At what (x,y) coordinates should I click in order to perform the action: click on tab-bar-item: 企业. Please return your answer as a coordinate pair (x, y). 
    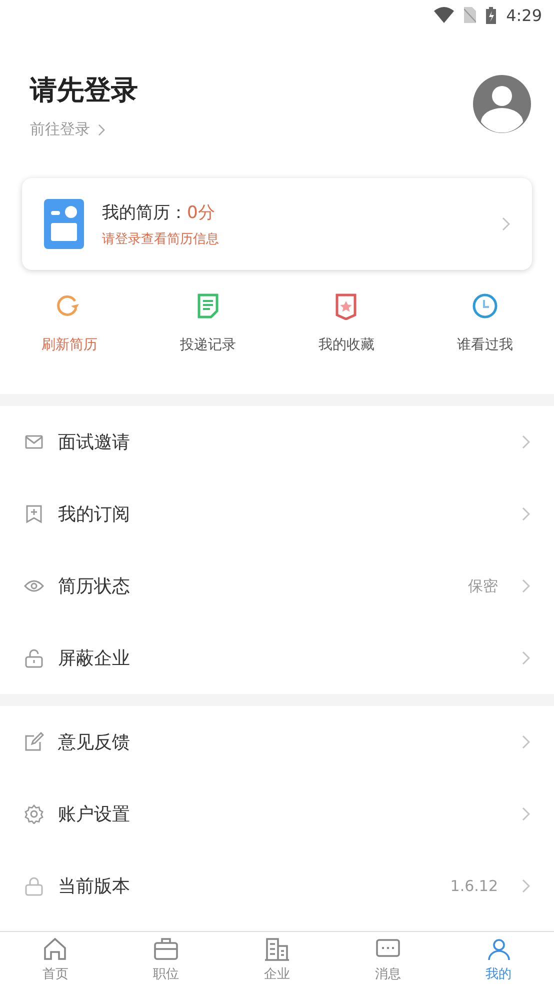
    Looking at the image, I should click on (277, 959).